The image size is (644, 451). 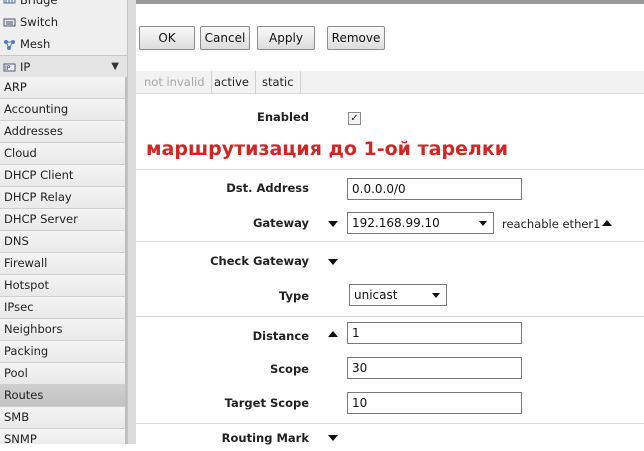 I want to click on sidebar-item-label: IP, so click(x=25, y=67).